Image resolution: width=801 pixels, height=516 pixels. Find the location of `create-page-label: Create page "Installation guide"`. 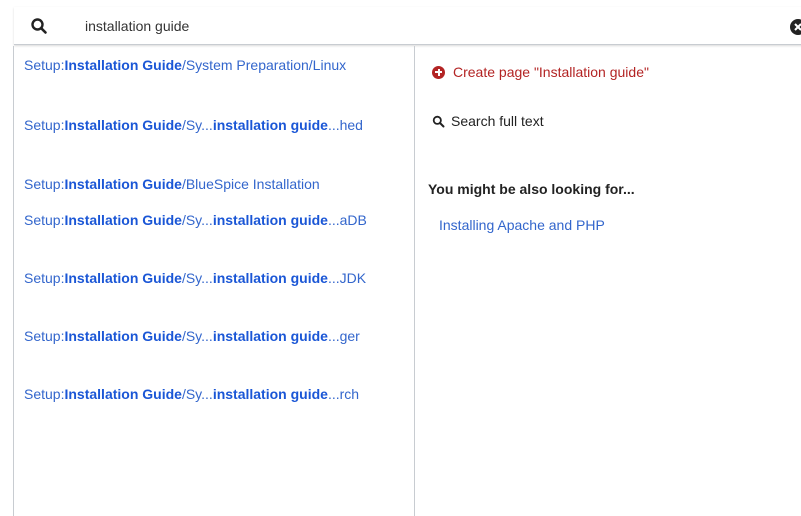

create-page-label: Create page "Installation guide" is located at coordinates (551, 72).